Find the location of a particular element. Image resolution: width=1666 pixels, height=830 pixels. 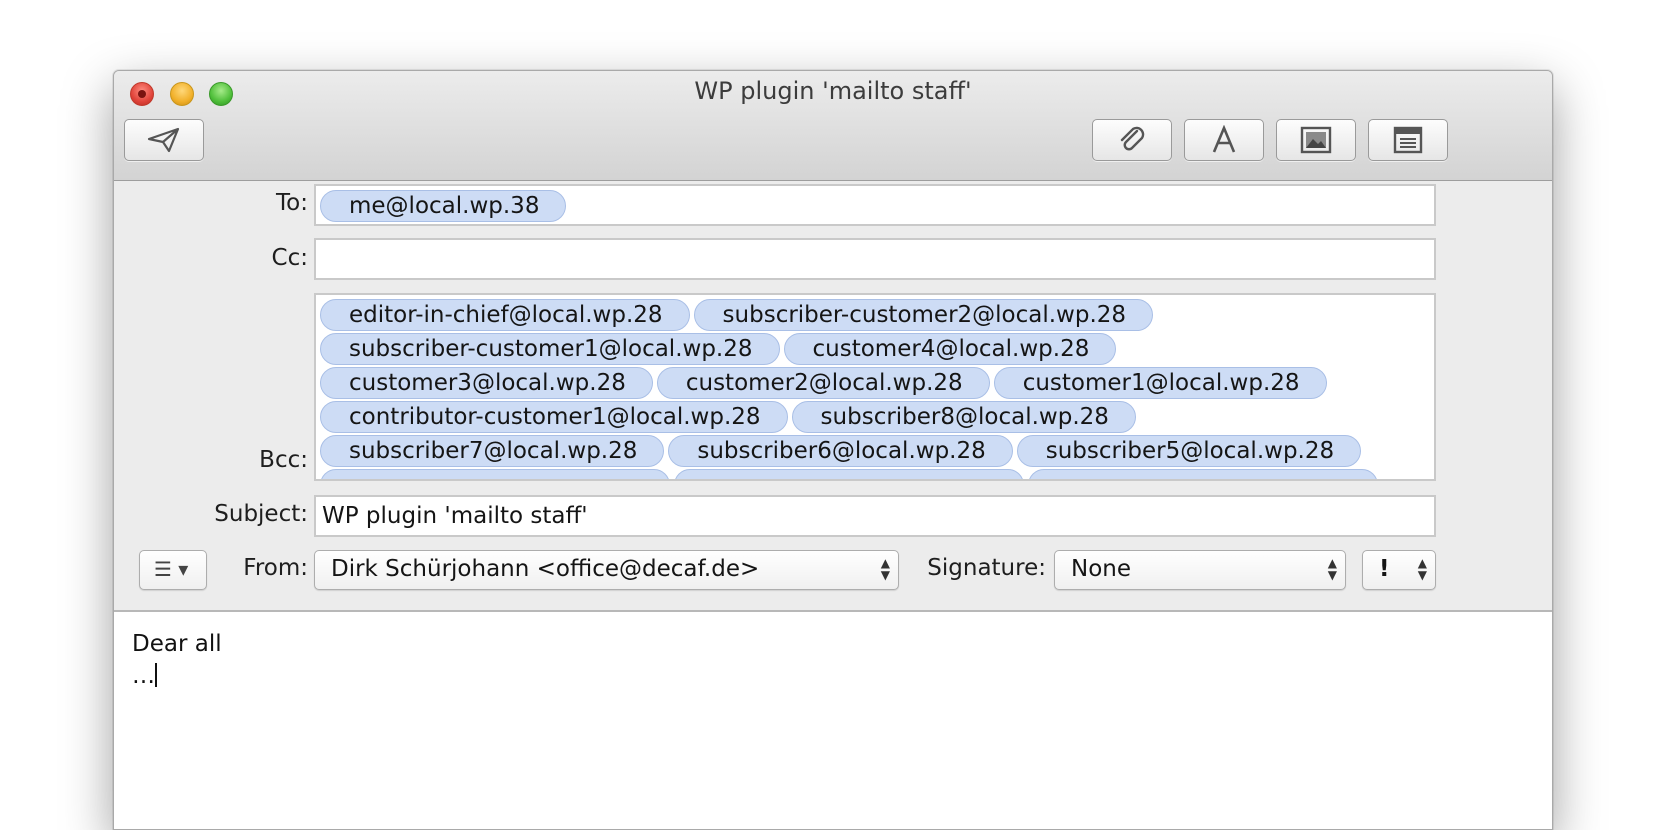

recipient-token: subscriber7@local.wp.28 is located at coordinates (492, 451).